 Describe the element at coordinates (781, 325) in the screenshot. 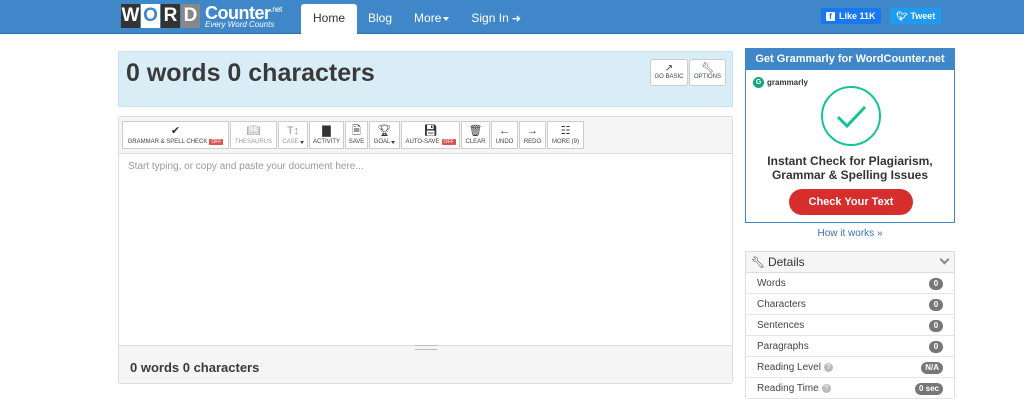

I see `details-label: Sentences` at that location.